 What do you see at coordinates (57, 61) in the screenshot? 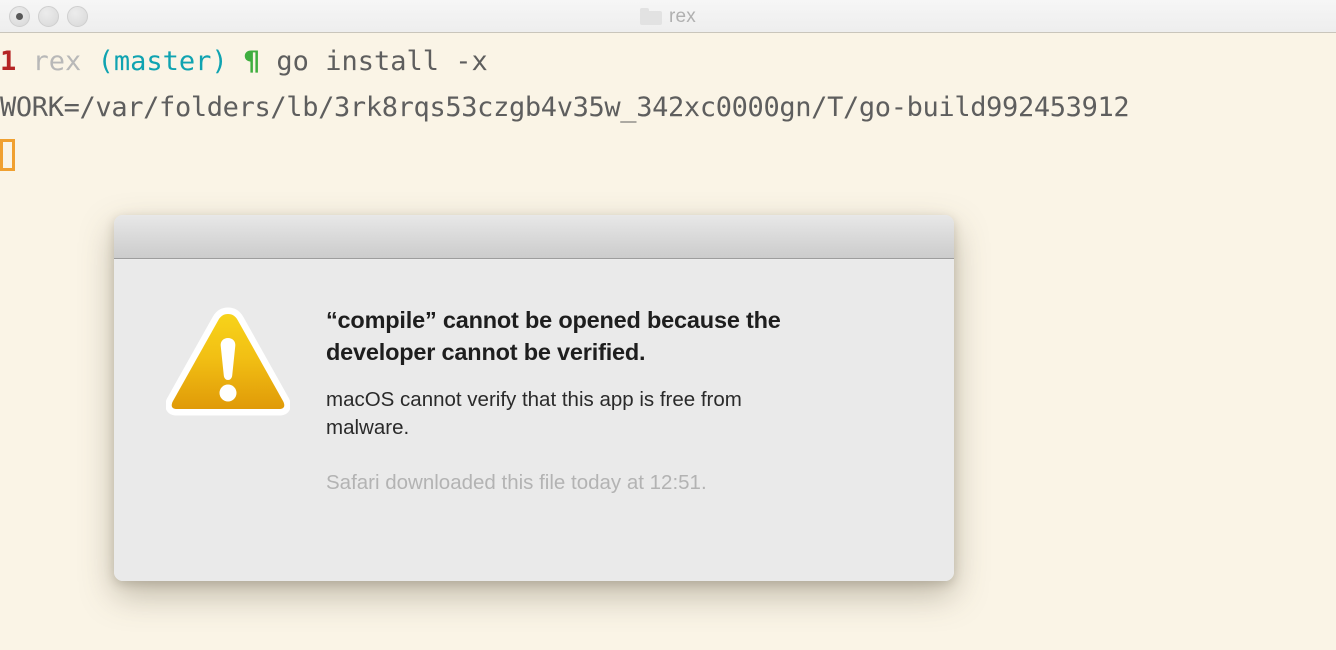
I see `prompt-directory: rex` at bounding box center [57, 61].